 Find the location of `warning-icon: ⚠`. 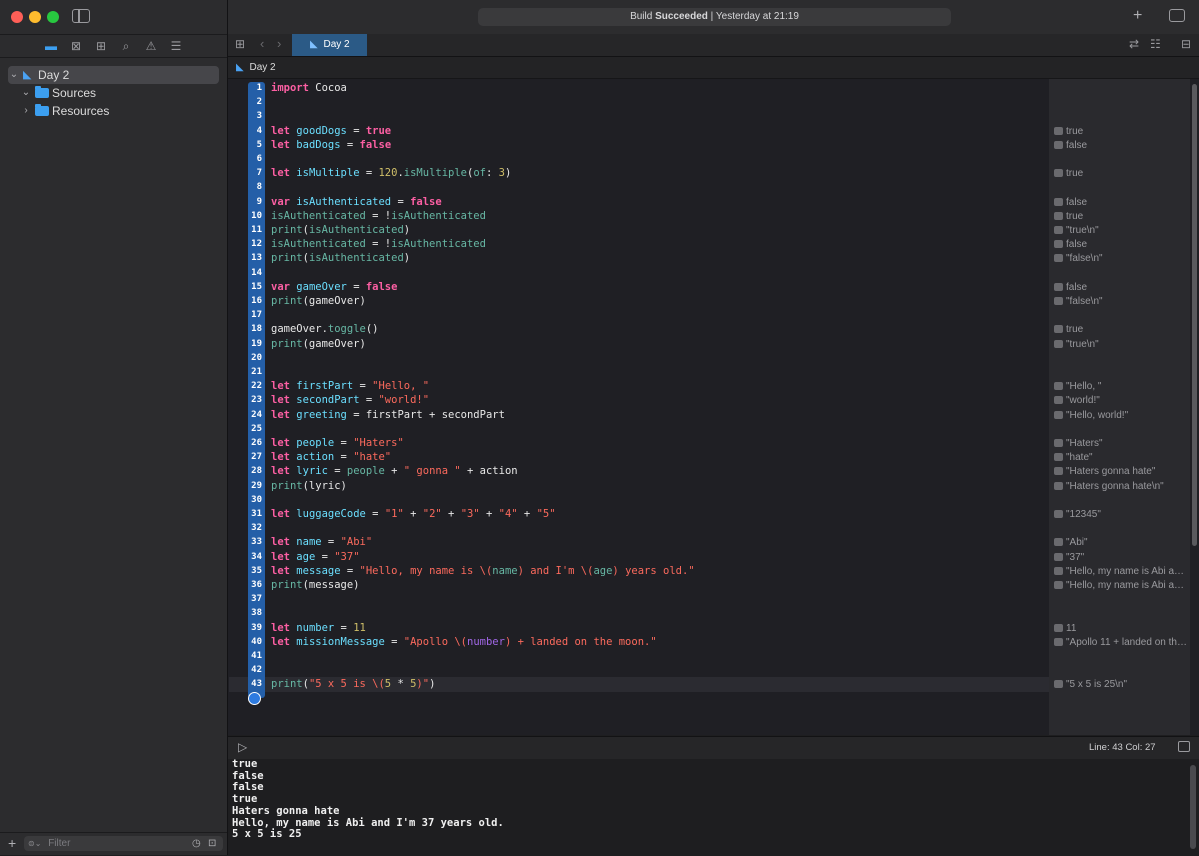

warning-icon: ⚠ is located at coordinates (151, 46).